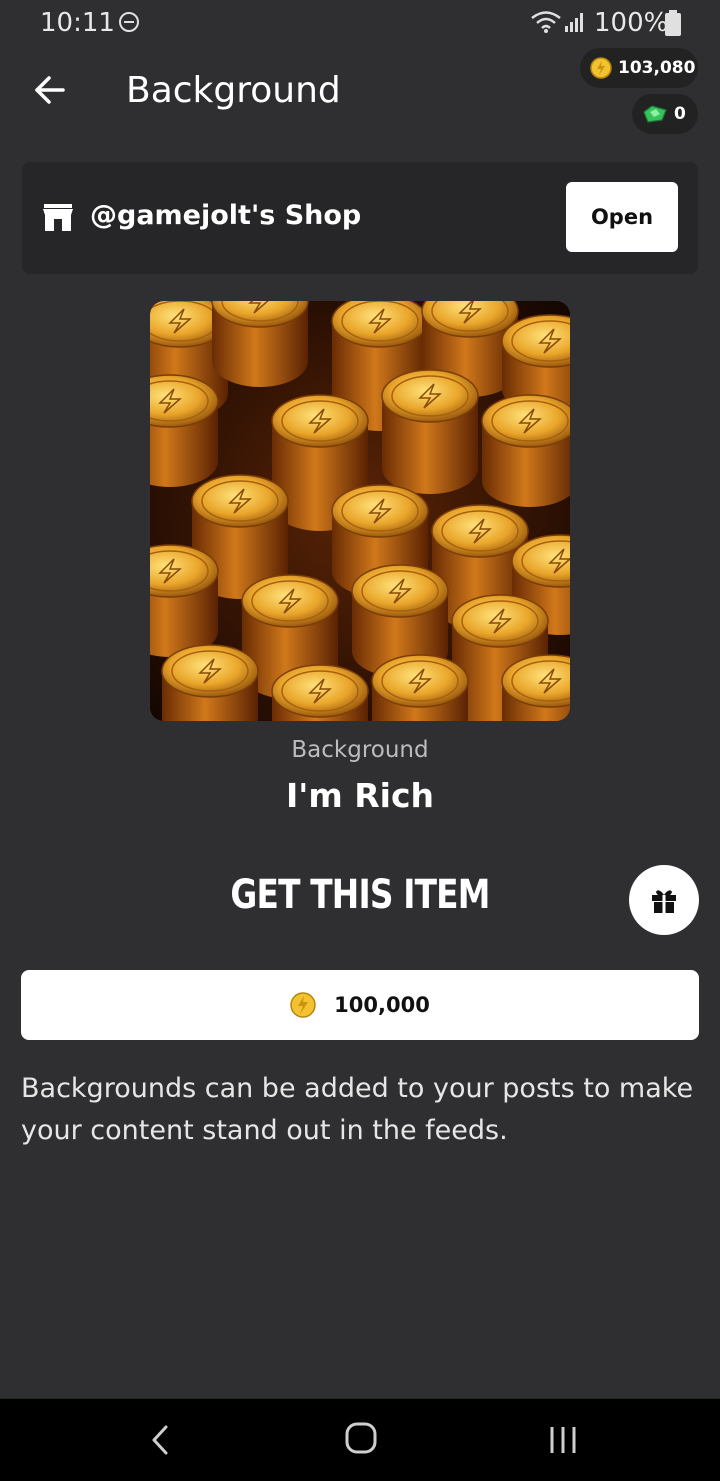 The width and height of the screenshot is (720, 1481). What do you see at coordinates (680, 114) in the screenshot?
I see `gem-balance-value: 0` at bounding box center [680, 114].